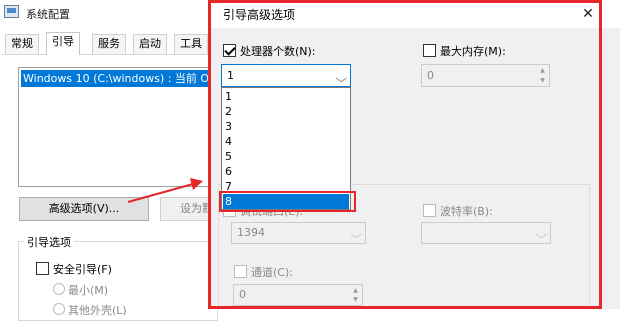 Image resolution: width=620 pixels, height=321 pixels. I want to click on processor-count-label: 处理器个数(N):, so click(278, 51).